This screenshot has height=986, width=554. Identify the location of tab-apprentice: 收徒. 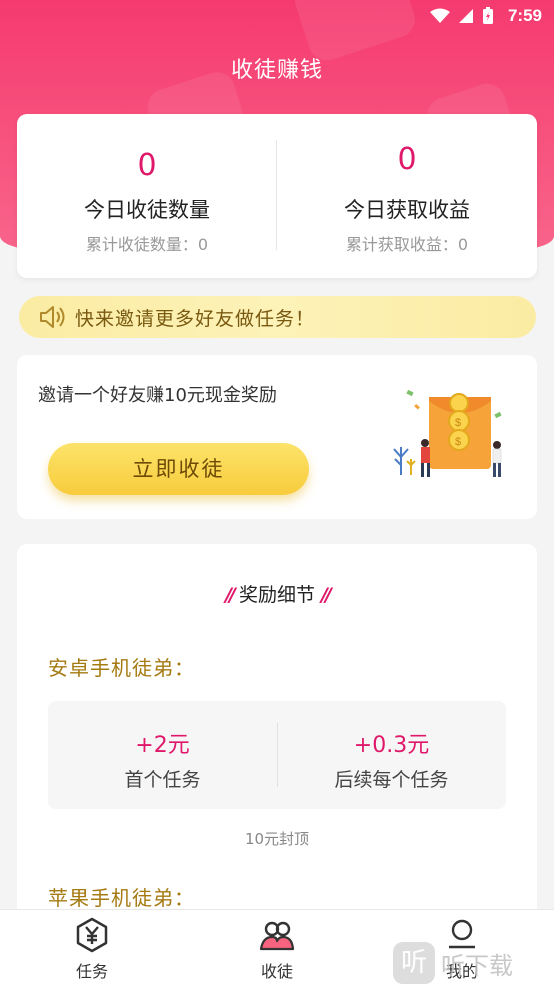
(277, 948).